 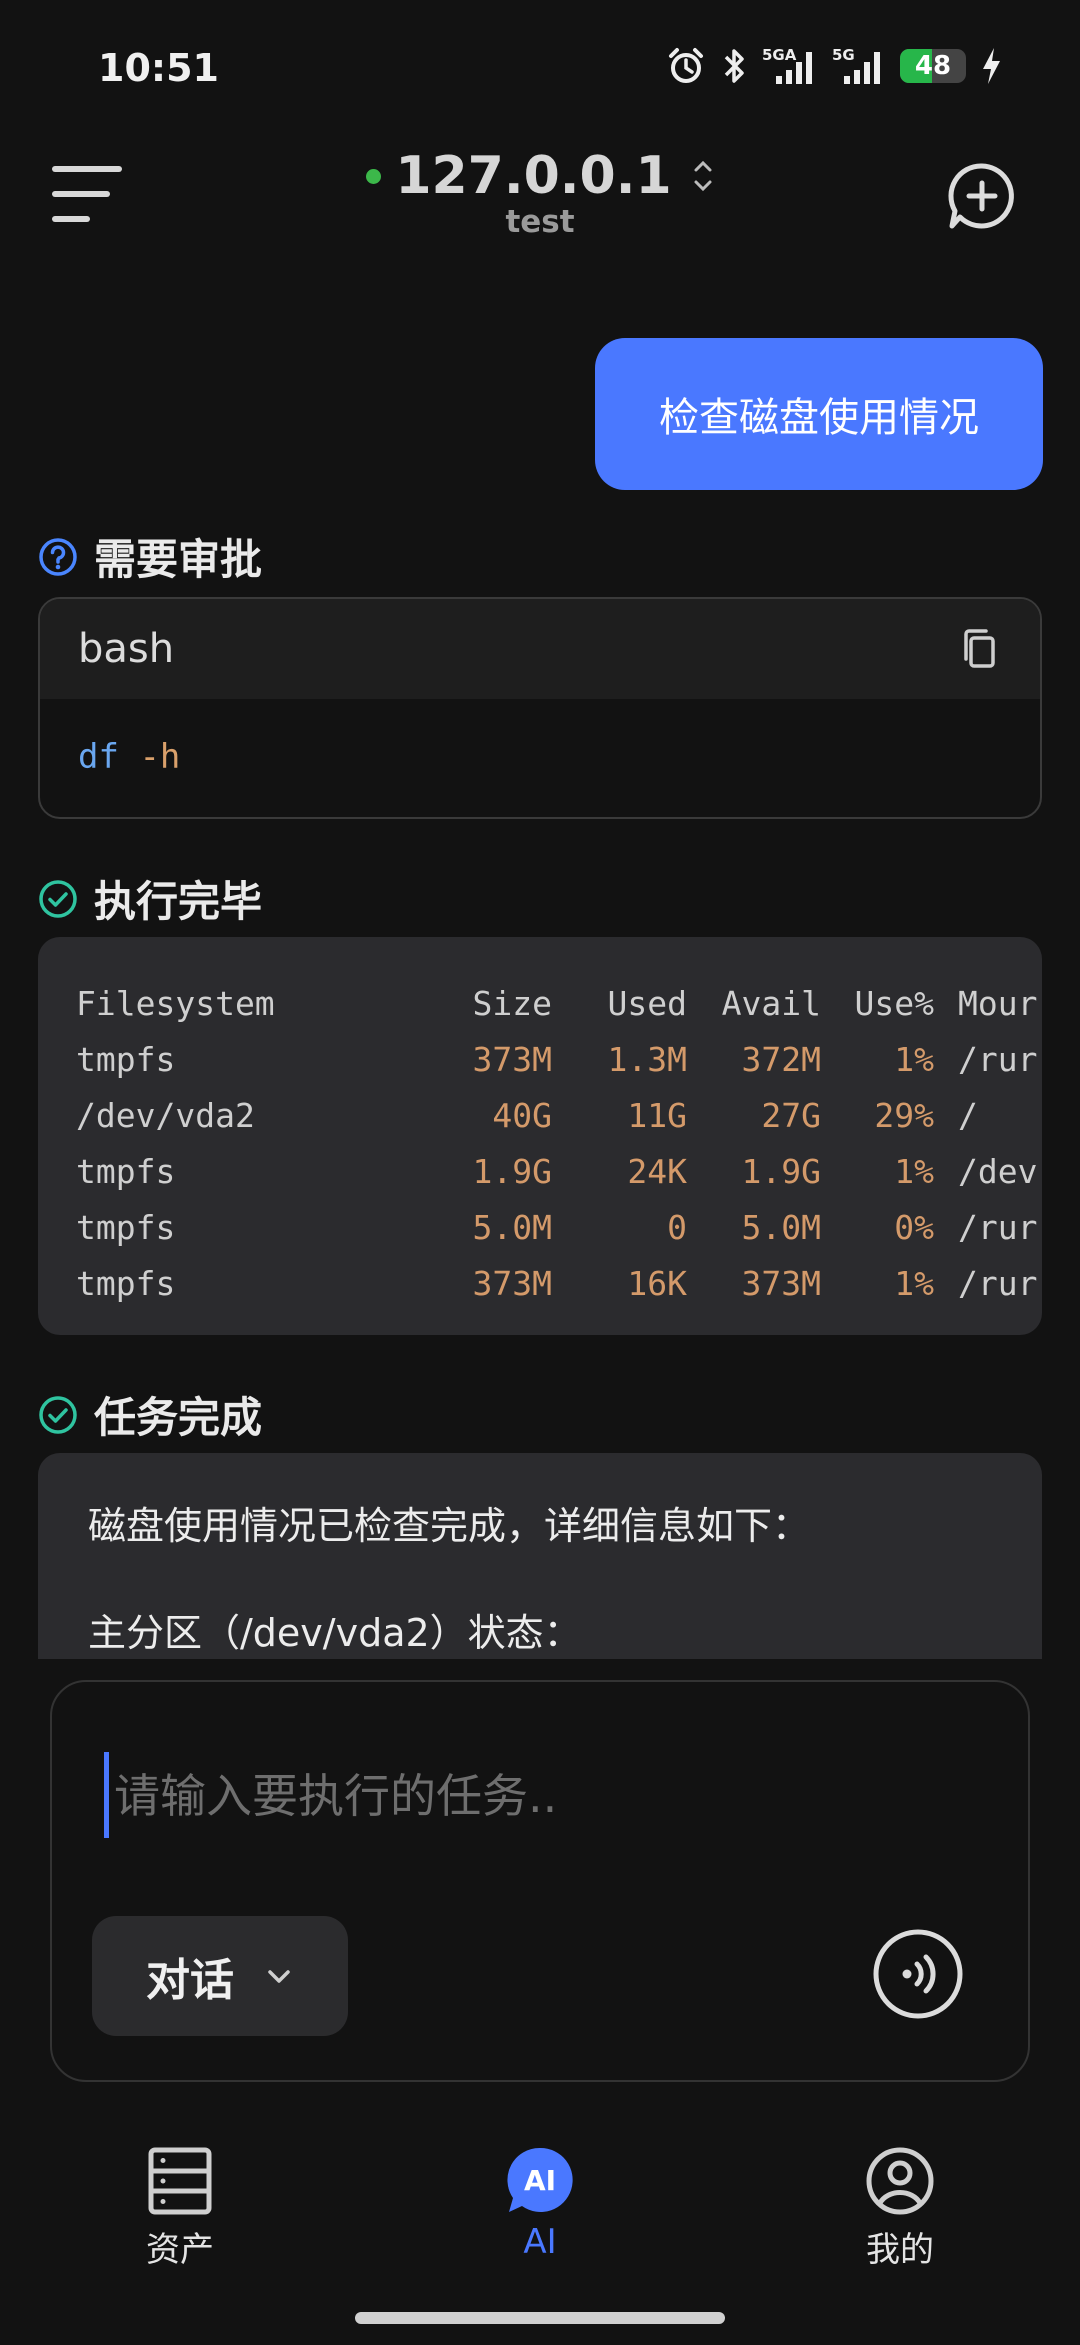 What do you see at coordinates (178, 1417) in the screenshot?
I see `task-done-title: 任务完成` at bounding box center [178, 1417].